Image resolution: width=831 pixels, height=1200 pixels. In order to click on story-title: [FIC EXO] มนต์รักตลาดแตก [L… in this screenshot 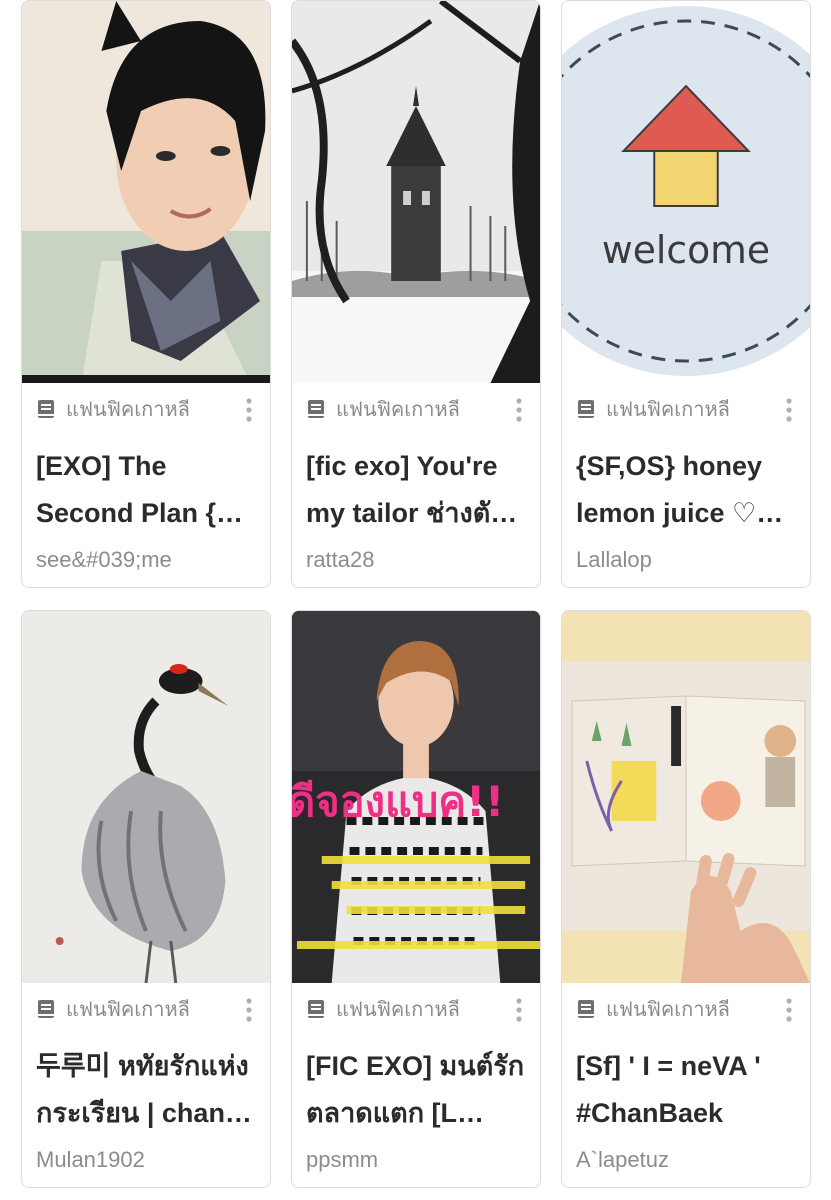, I will do `click(416, 1090)`.